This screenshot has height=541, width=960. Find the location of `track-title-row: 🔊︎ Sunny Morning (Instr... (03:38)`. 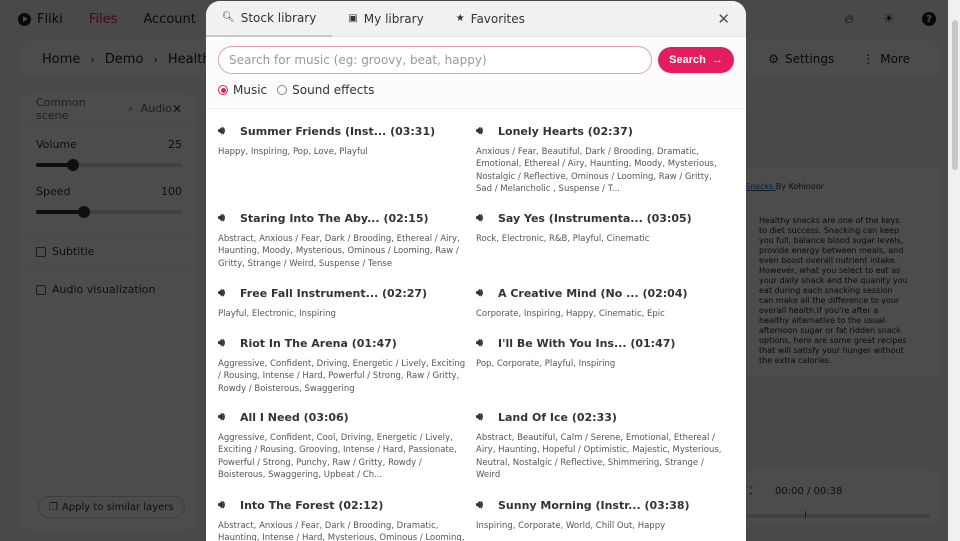

track-title-row: 🔊︎ Sunny Morning (Instr... (03:38) is located at coordinates (601, 505).